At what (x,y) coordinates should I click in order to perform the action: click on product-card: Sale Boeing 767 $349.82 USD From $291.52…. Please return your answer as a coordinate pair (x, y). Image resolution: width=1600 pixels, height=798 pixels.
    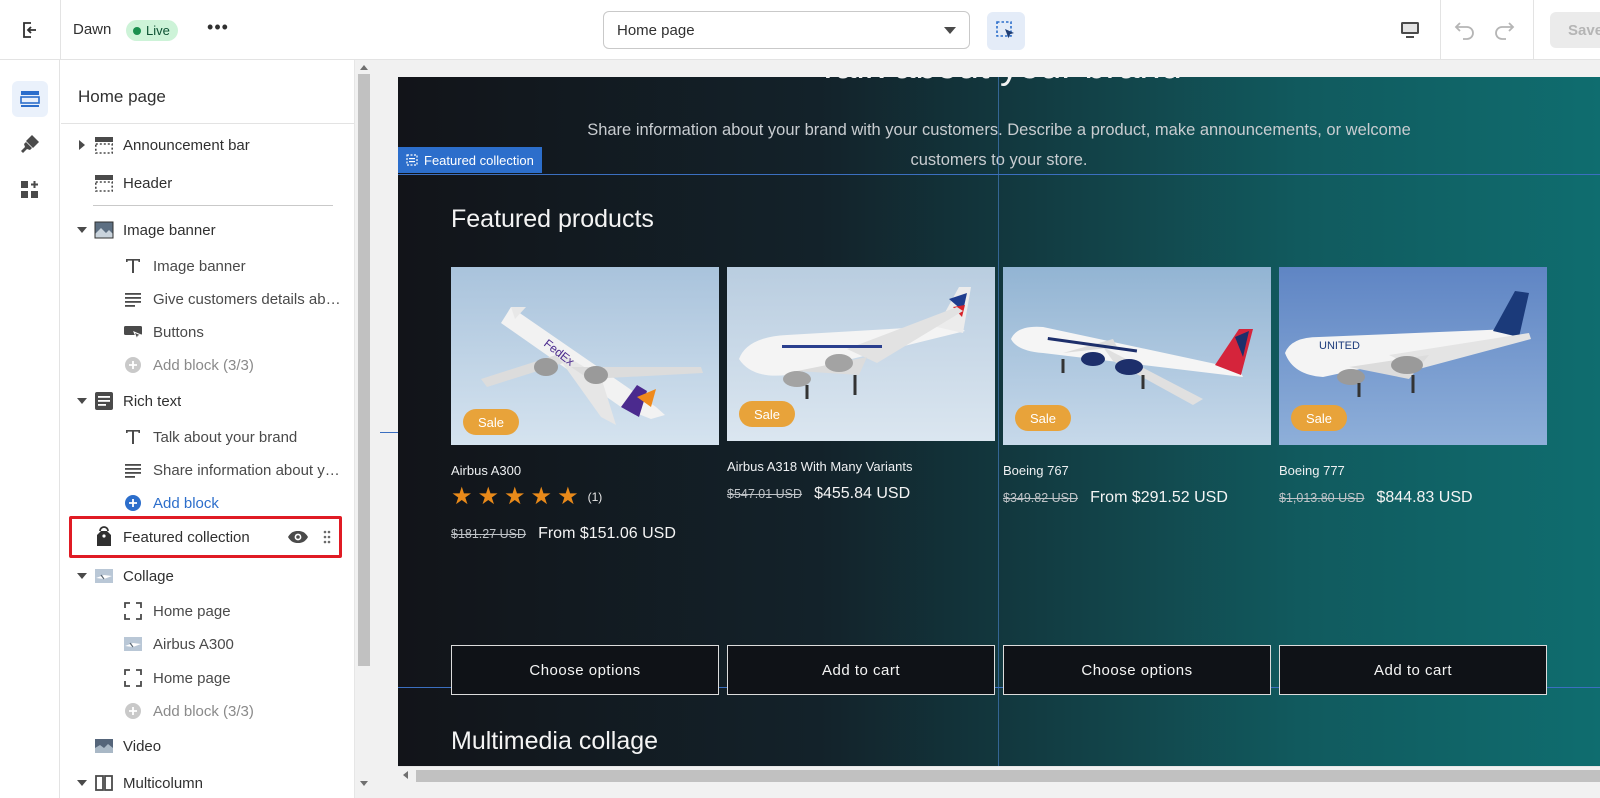
    Looking at the image, I should click on (1137, 481).